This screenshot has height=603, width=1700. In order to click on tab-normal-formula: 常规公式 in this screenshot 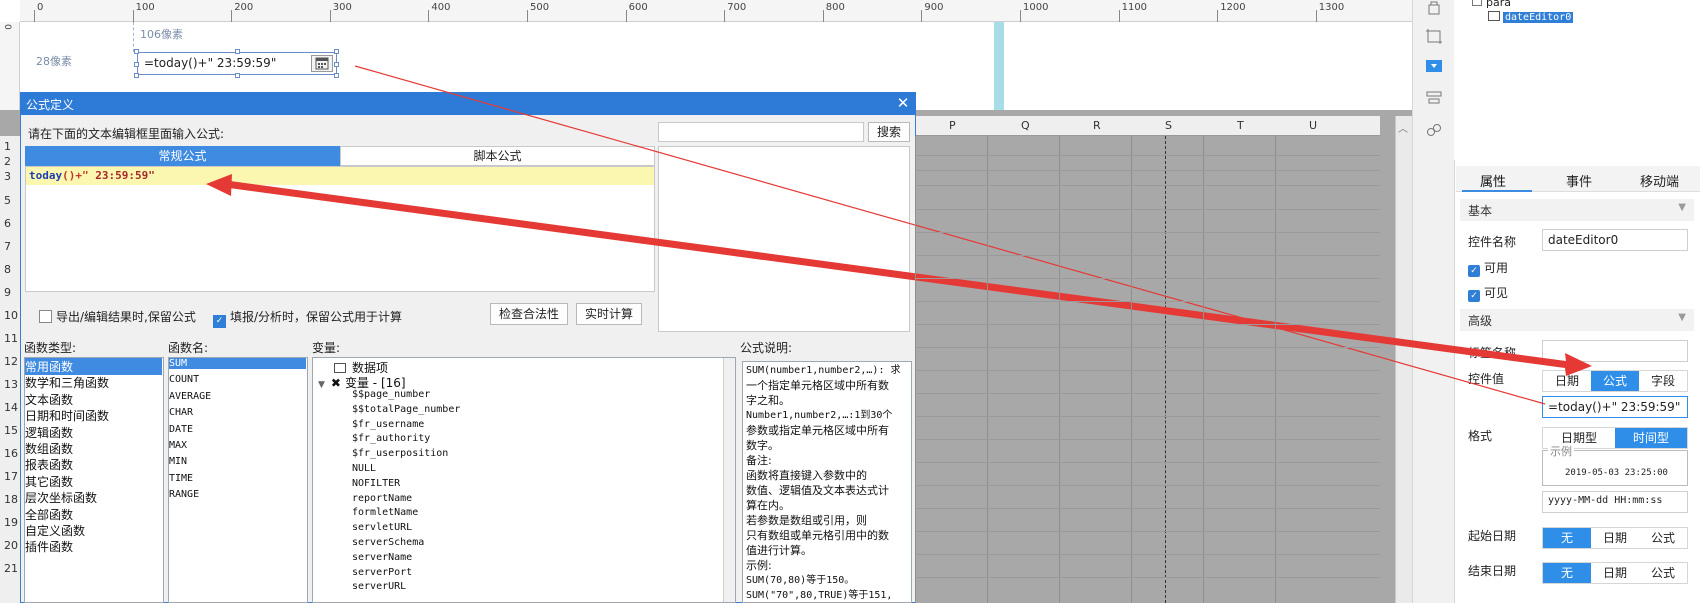, I will do `click(182, 156)`.